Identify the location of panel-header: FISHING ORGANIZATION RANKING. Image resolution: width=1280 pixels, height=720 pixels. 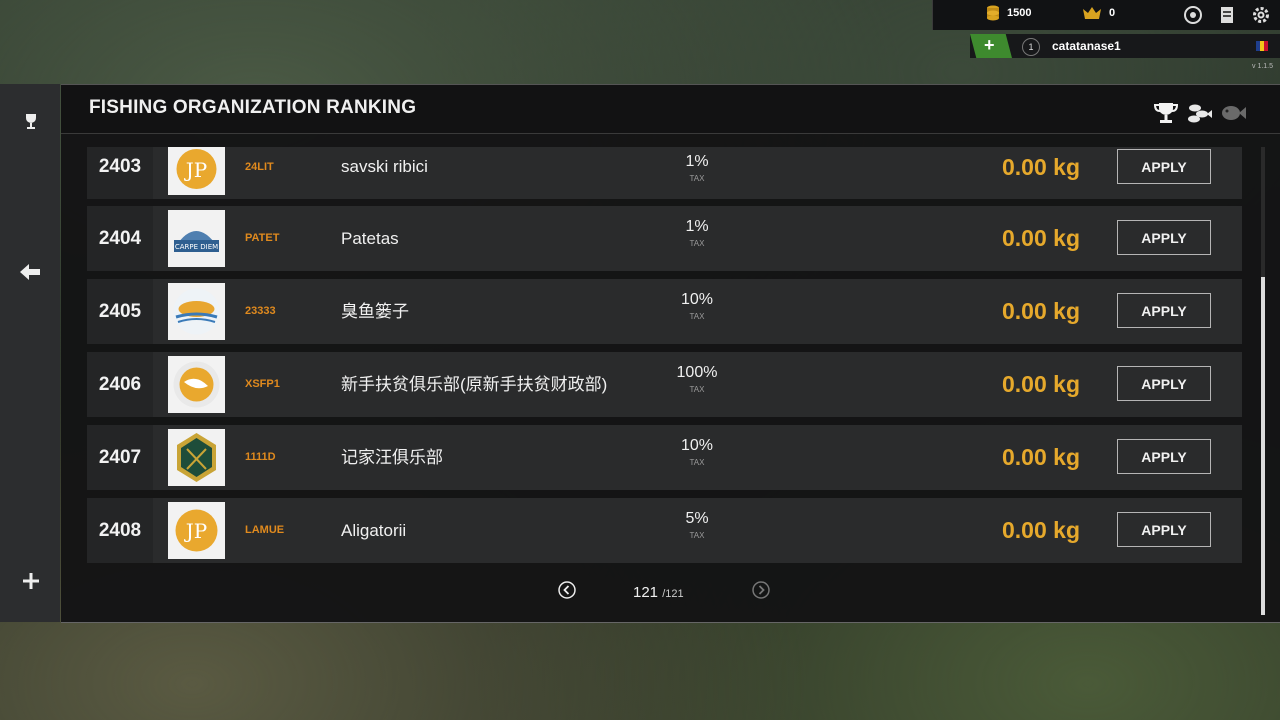
(670, 109).